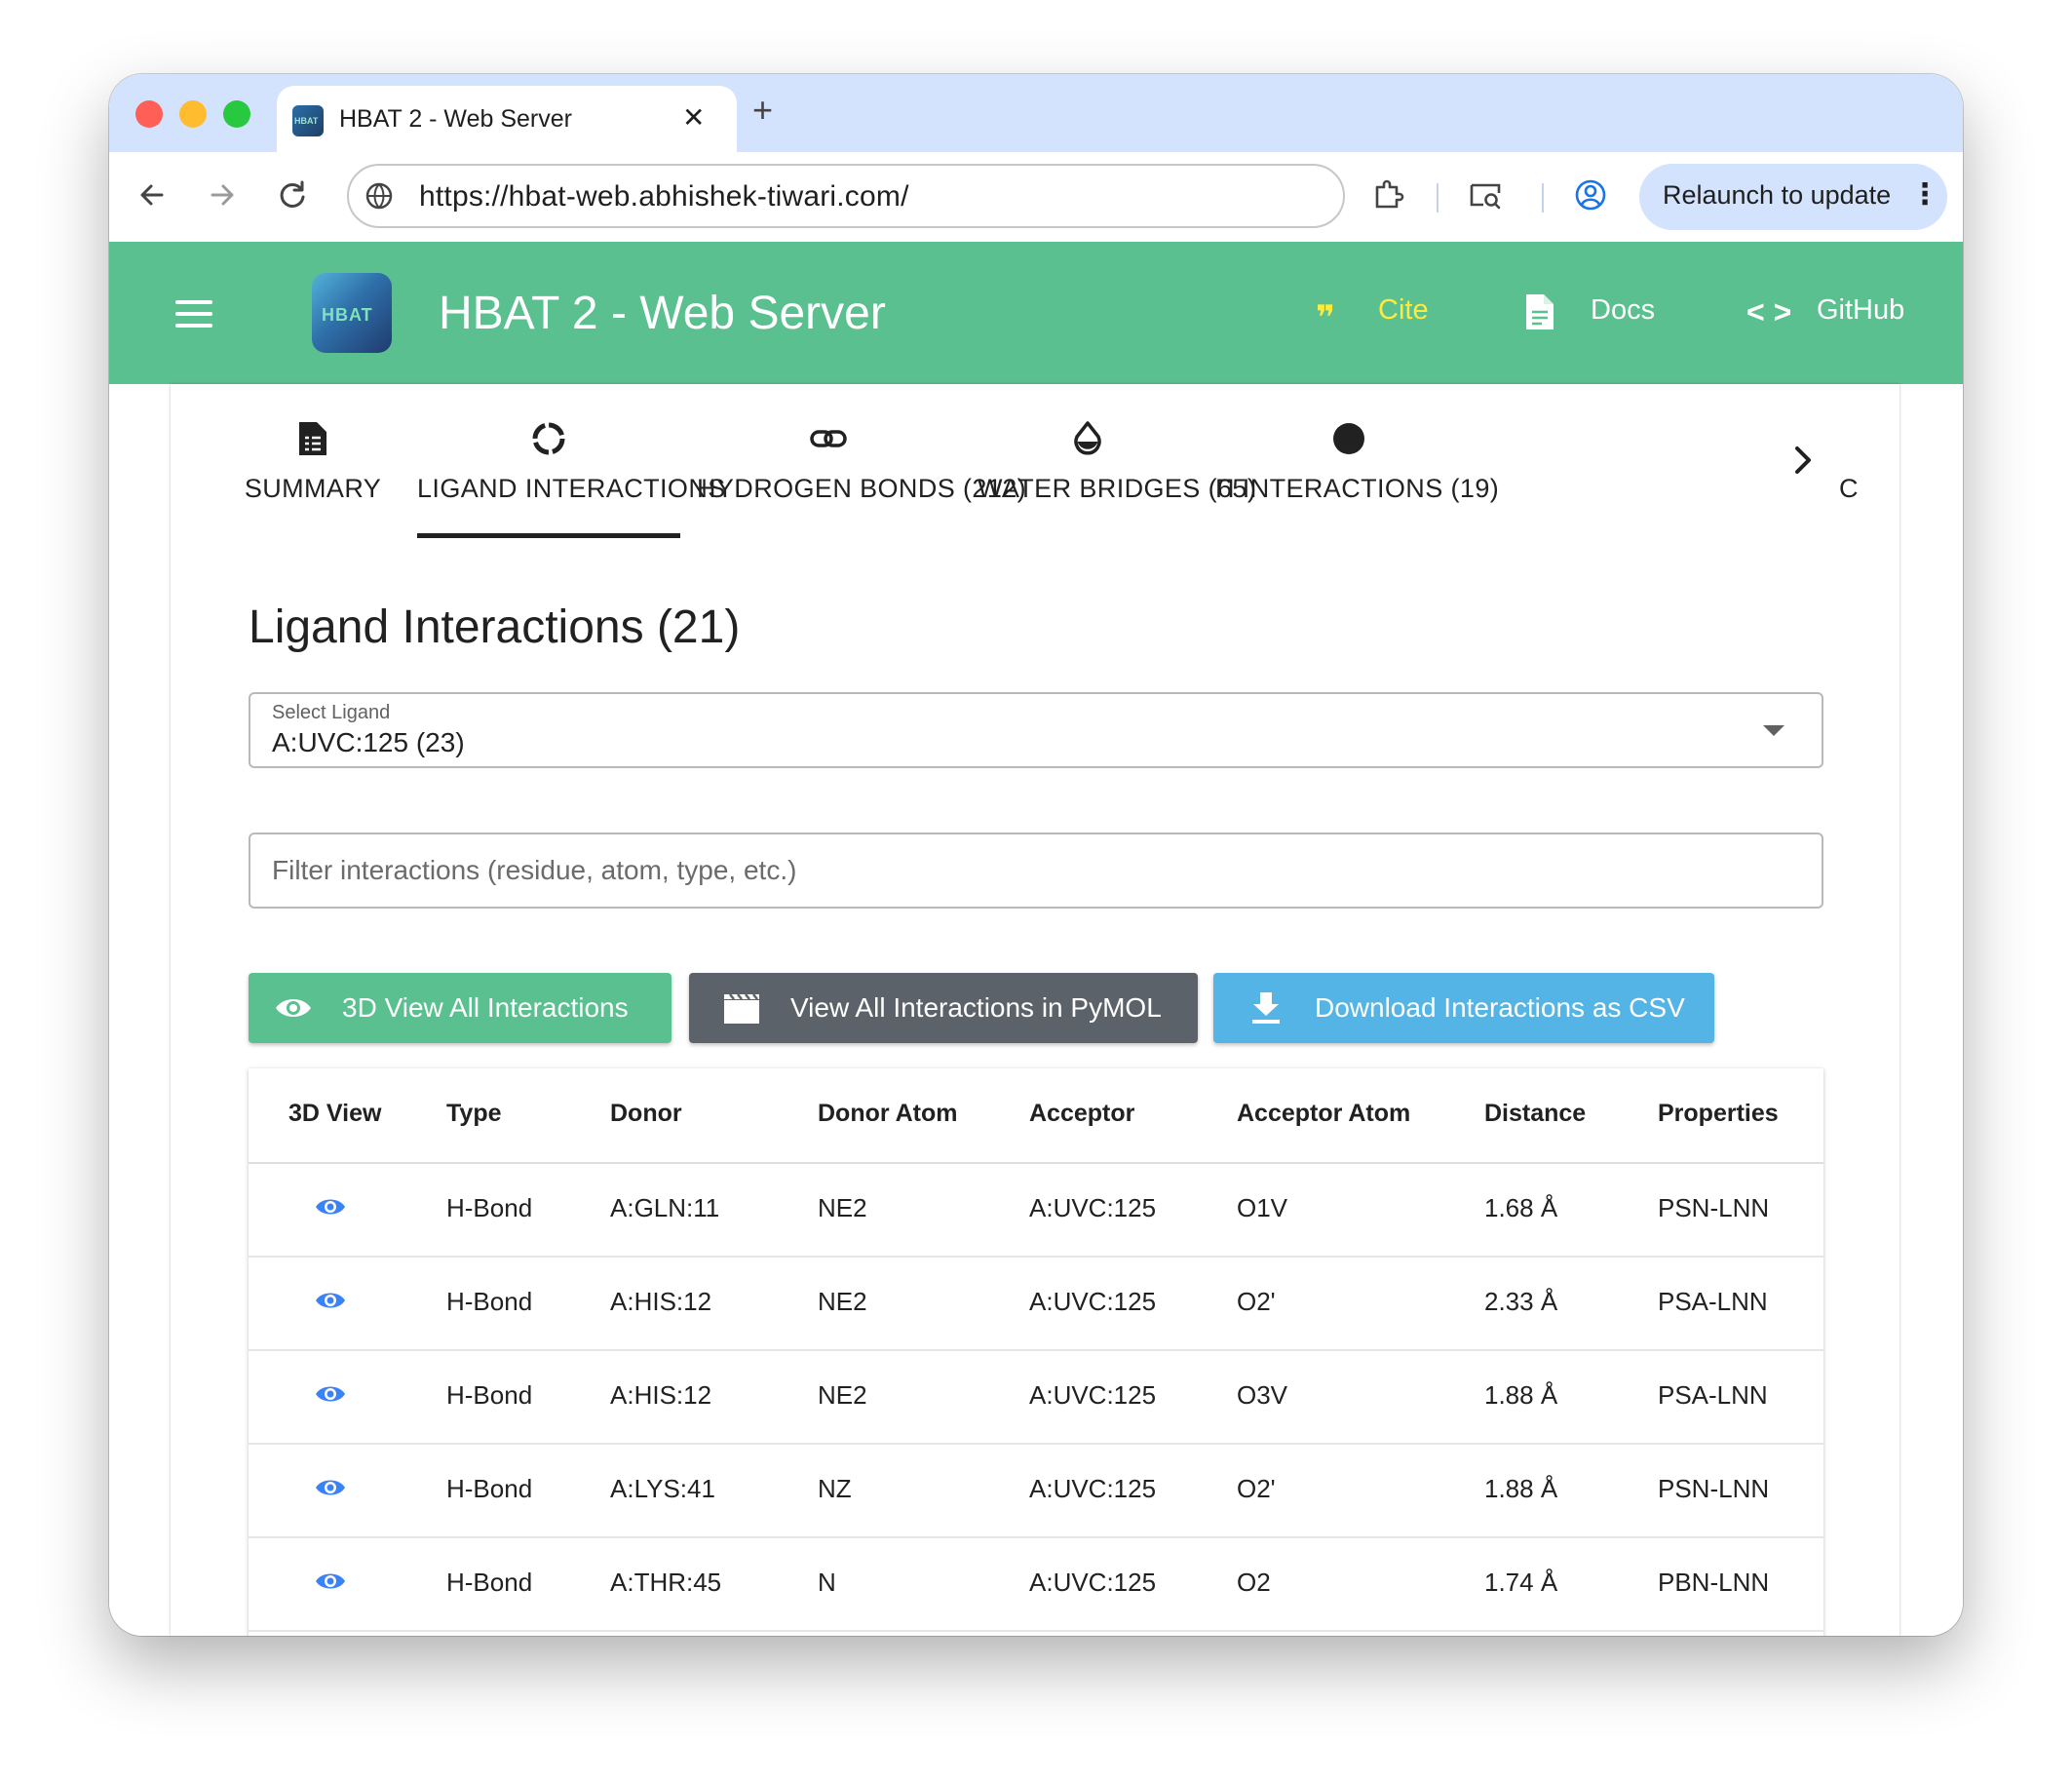 This screenshot has height=1782, width=2072. Describe the element at coordinates (571, 461) in the screenshot. I see `tab-ligand-interactions: LIGAND INTERACTIONS` at that location.